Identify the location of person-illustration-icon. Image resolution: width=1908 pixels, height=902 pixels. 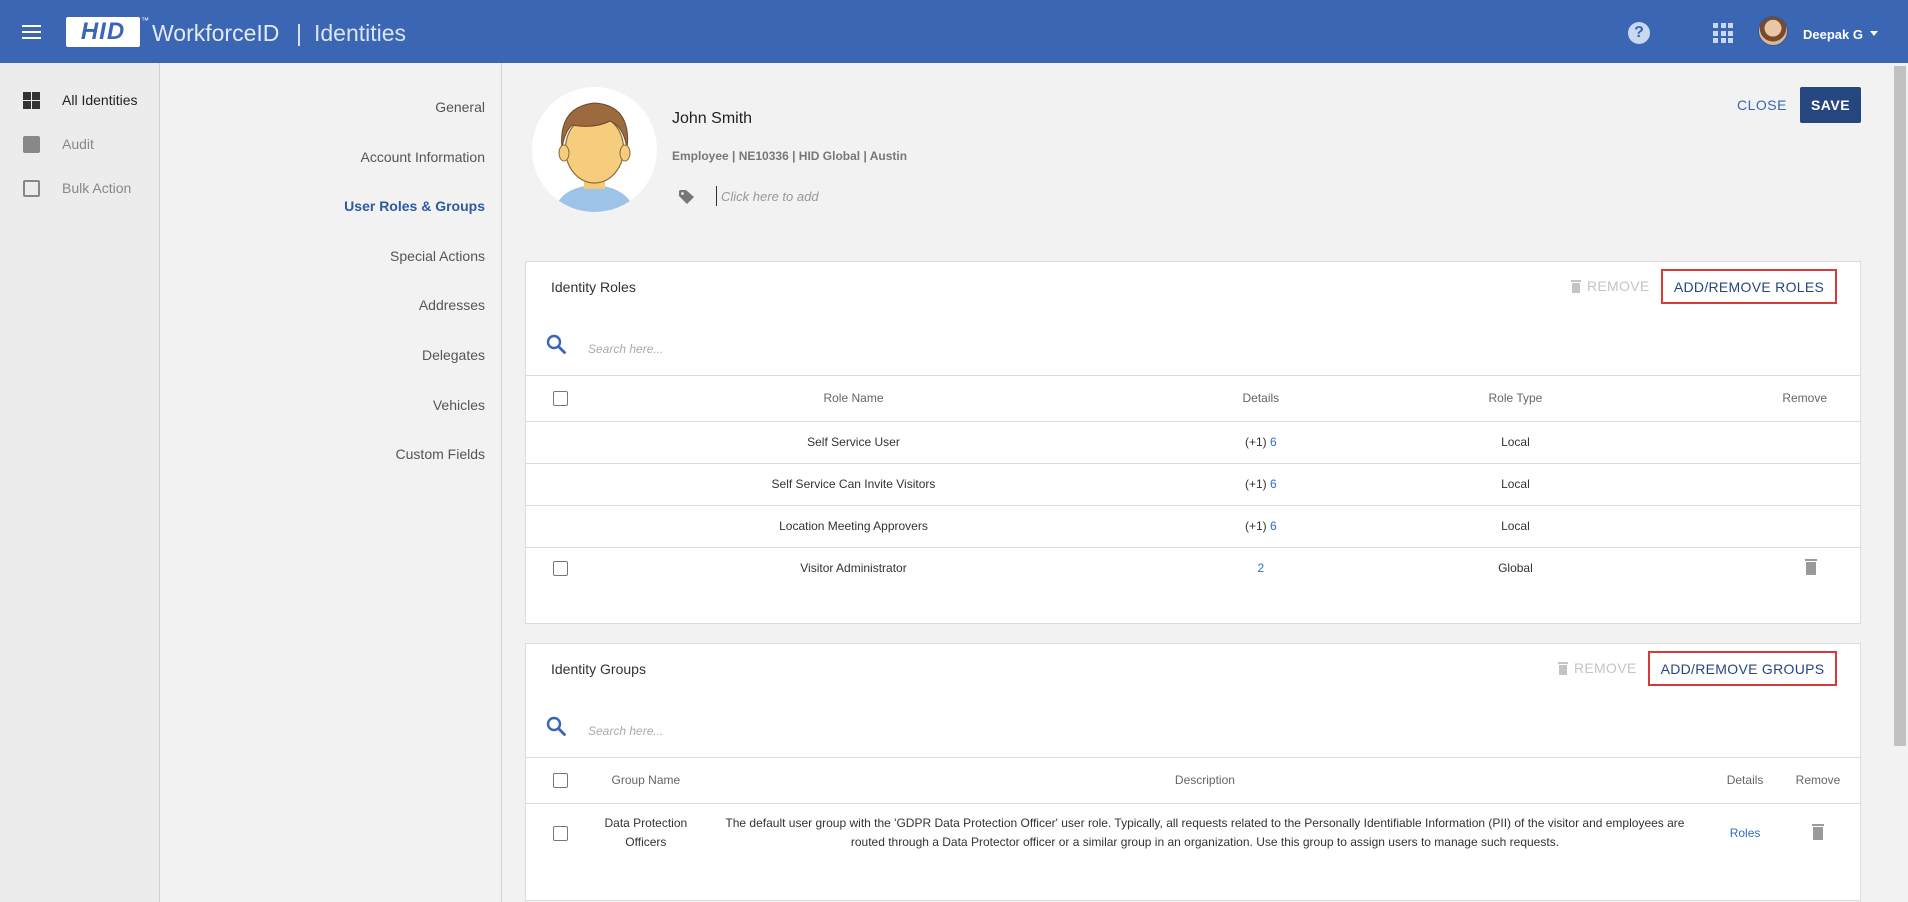
(594, 157).